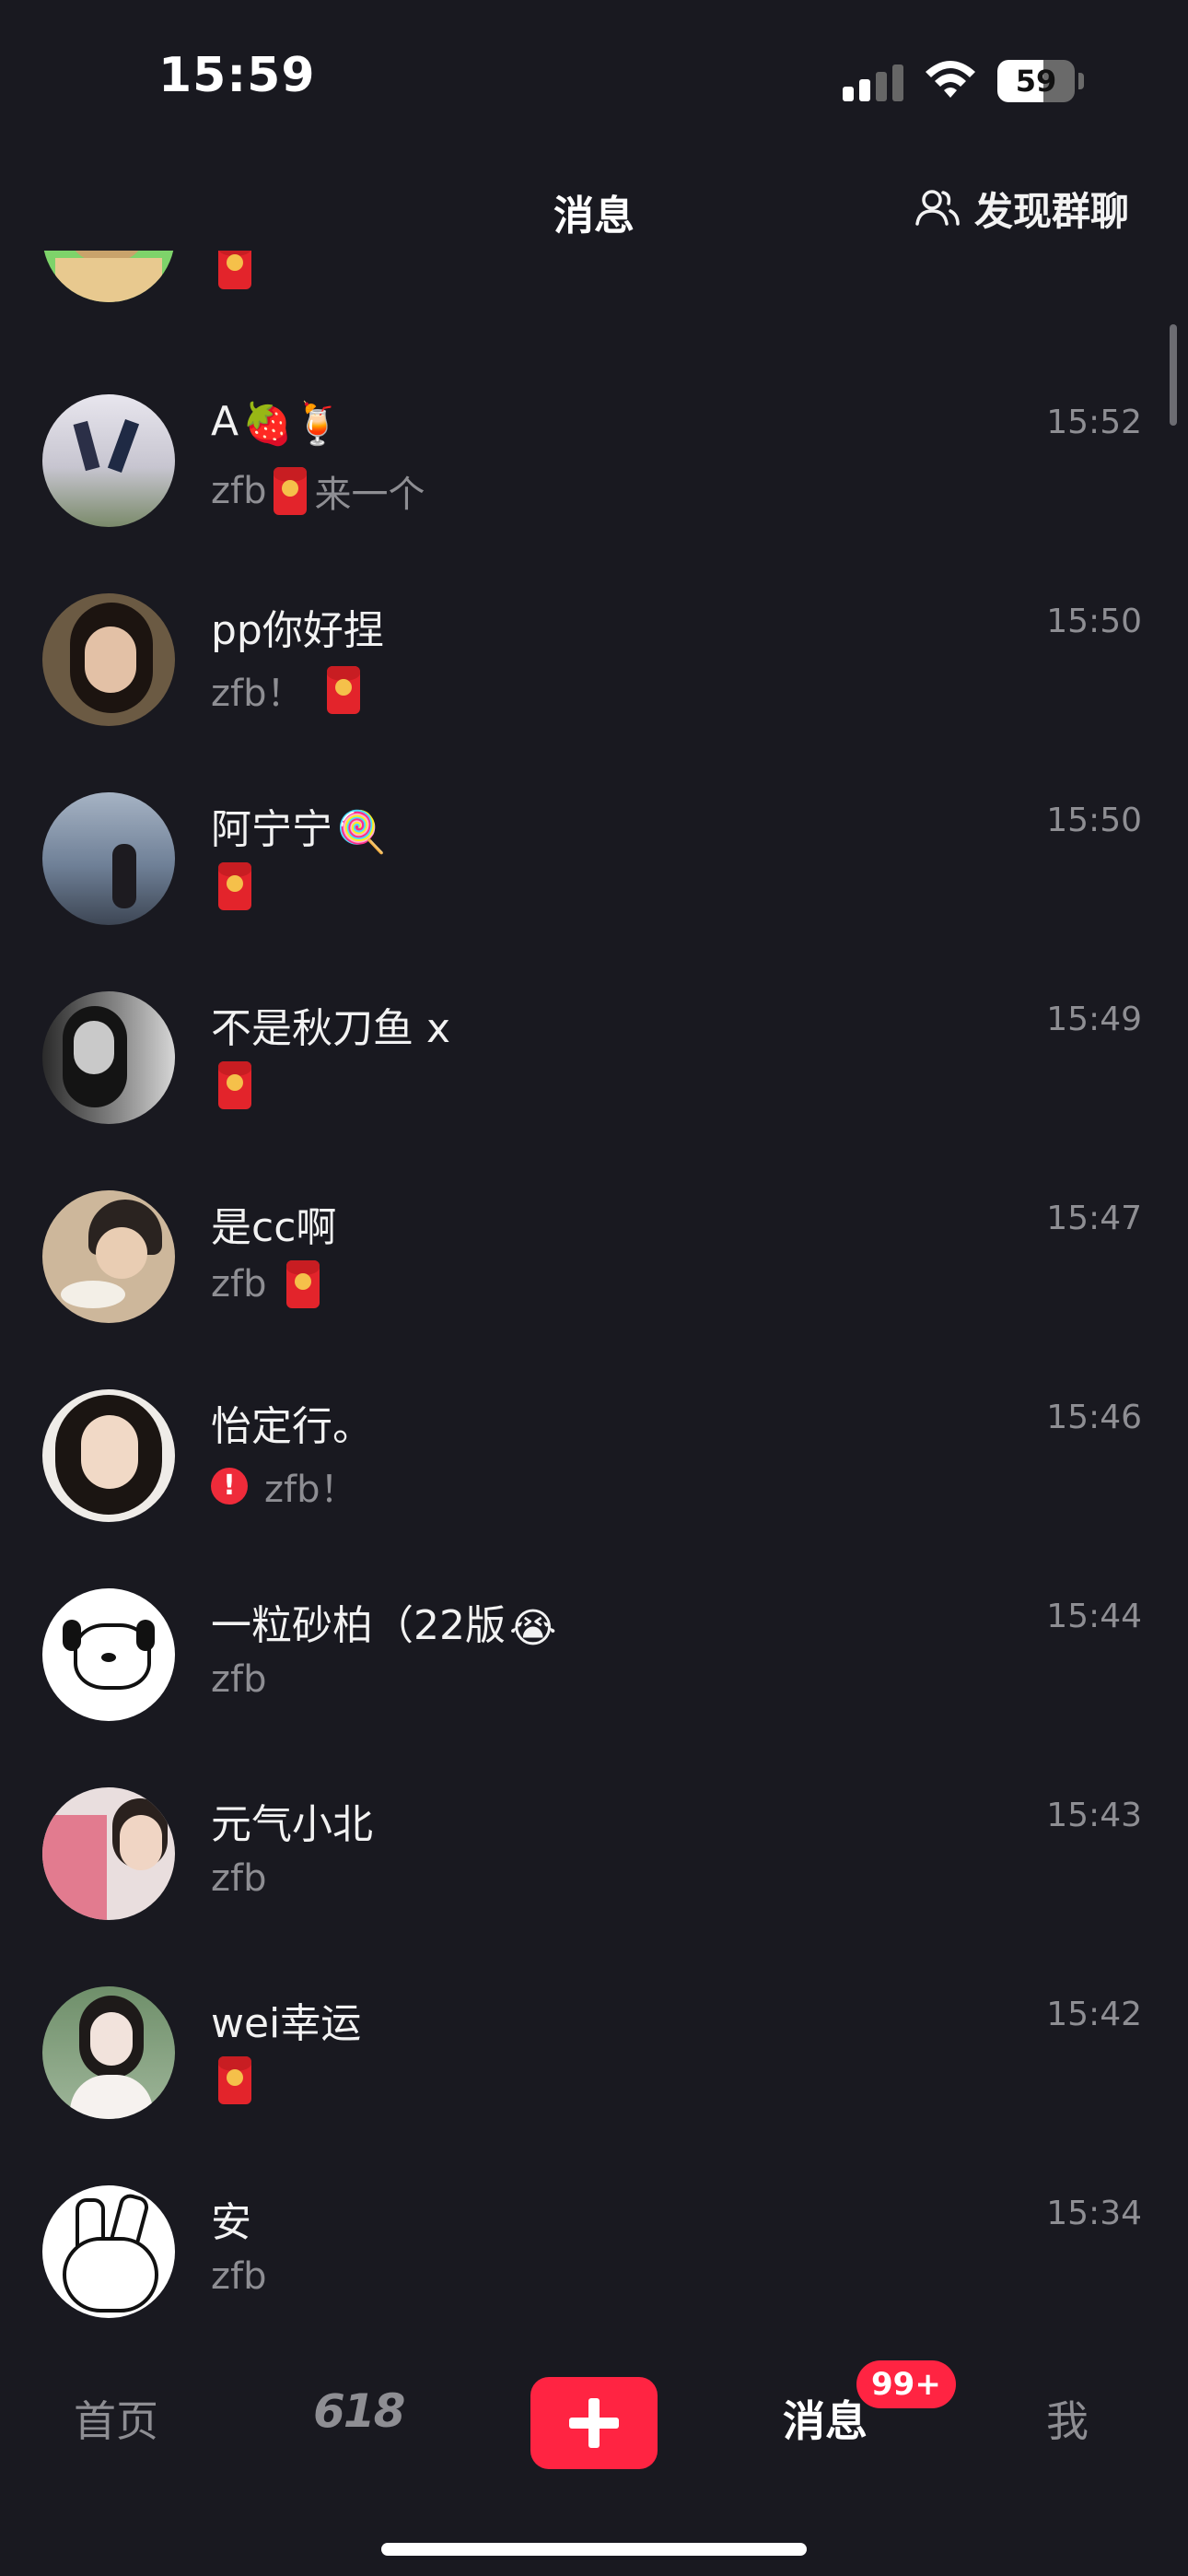 The width and height of the screenshot is (1188, 2576). What do you see at coordinates (1094, 1417) in the screenshot?
I see `message-time: 15:46` at bounding box center [1094, 1417].